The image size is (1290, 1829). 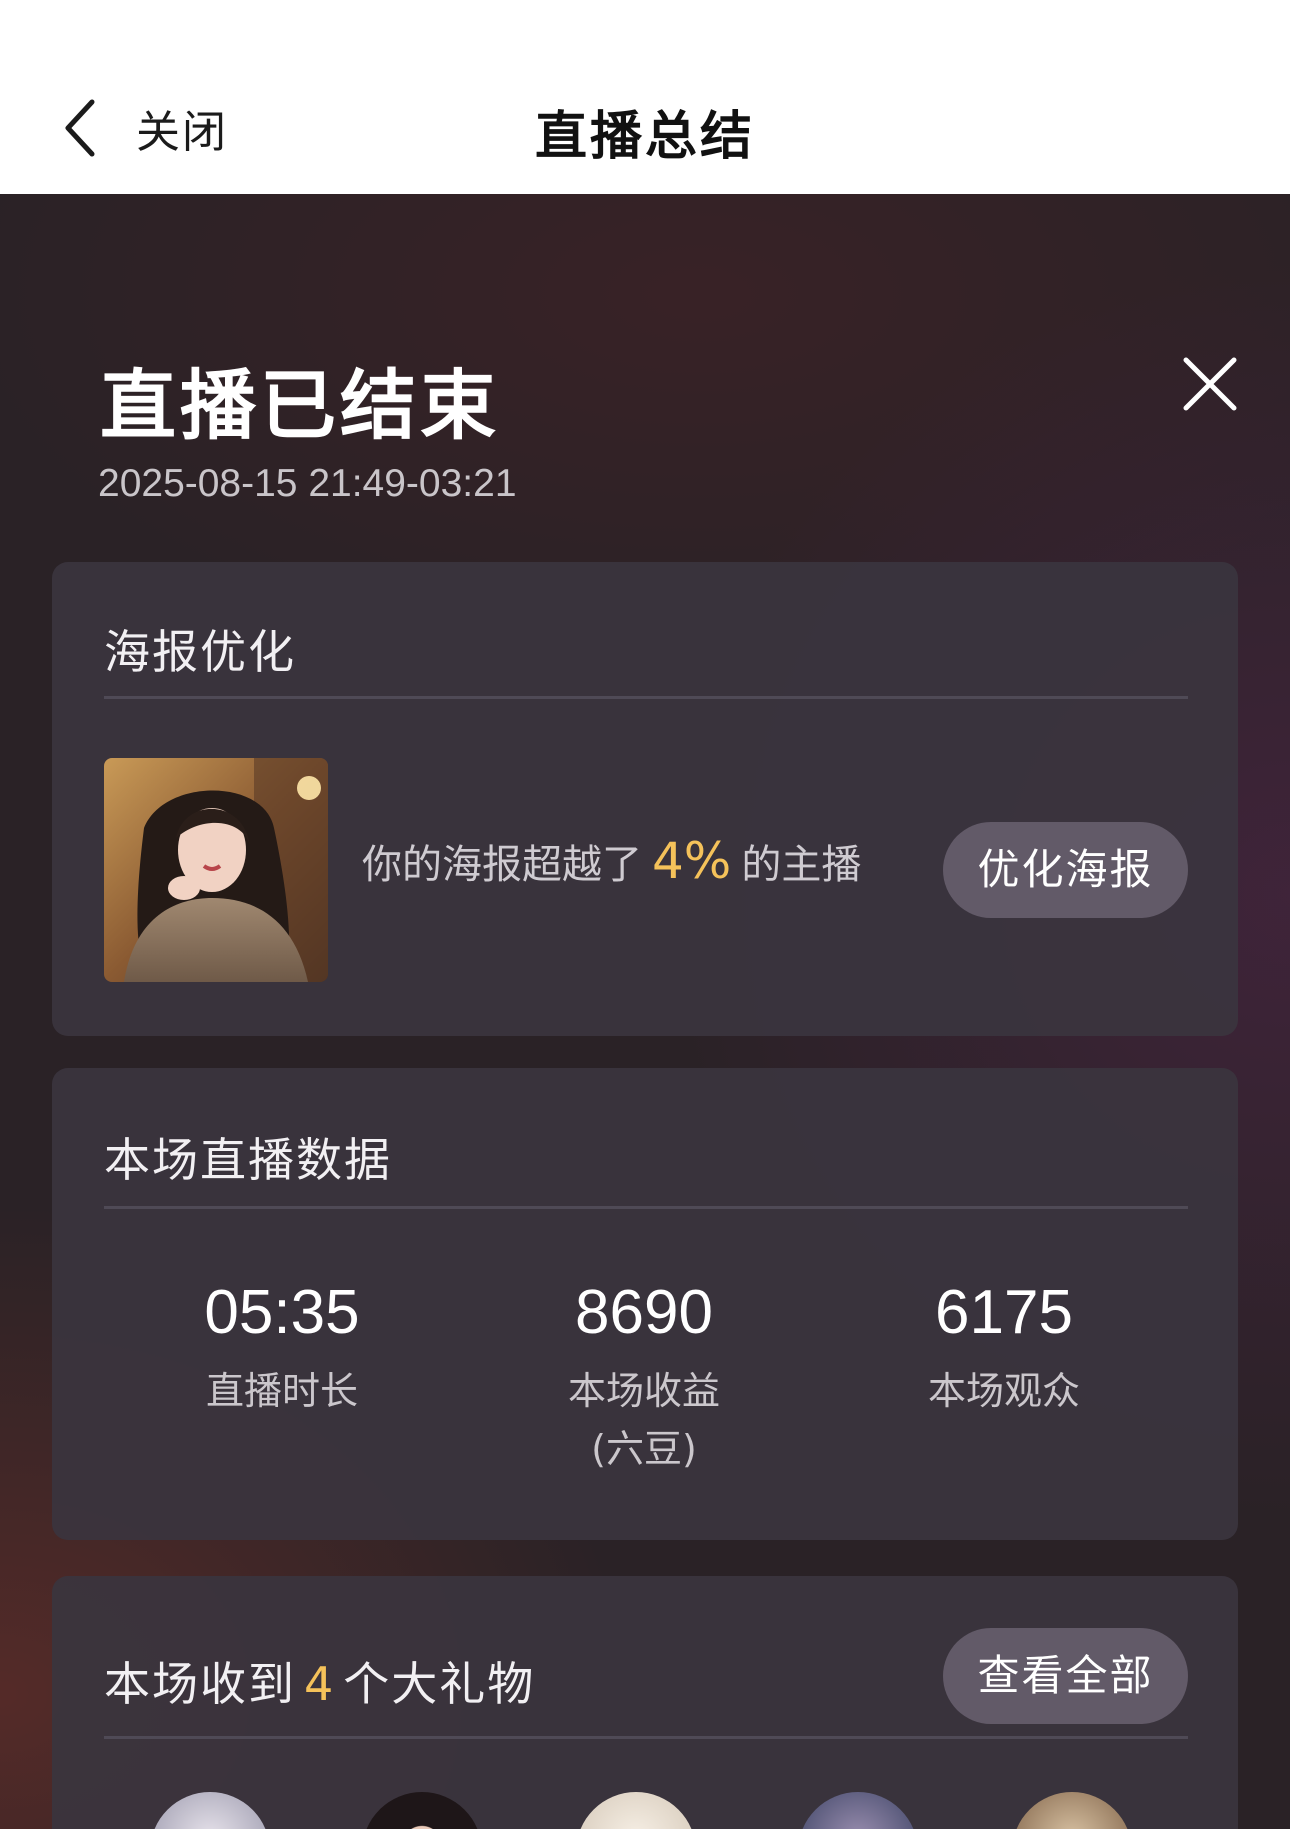 I want to click on stat-earnings: 8690 本场收益 (六豆), so click(x=644, y=1378).